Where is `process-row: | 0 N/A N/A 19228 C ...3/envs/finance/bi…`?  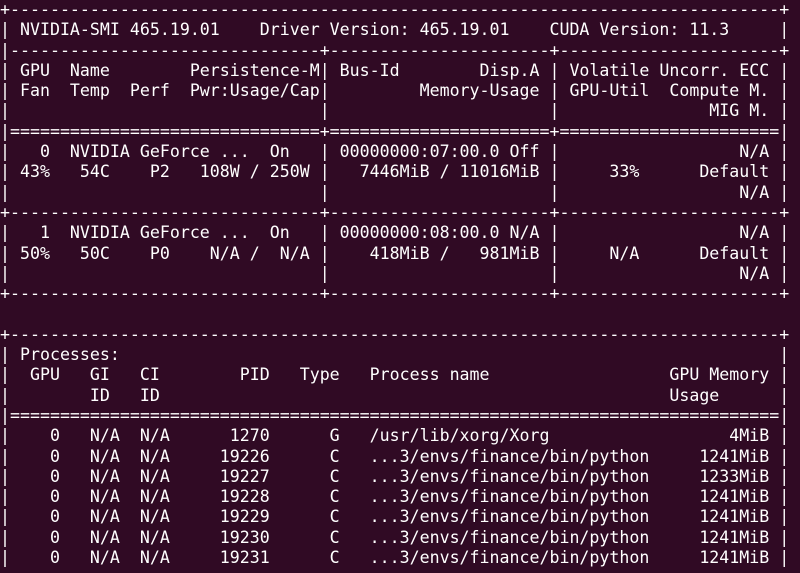
process-row: | 0 N/A N/A 19228 C ...3/envs/finance/bi… is located at coordinates (395, 497).